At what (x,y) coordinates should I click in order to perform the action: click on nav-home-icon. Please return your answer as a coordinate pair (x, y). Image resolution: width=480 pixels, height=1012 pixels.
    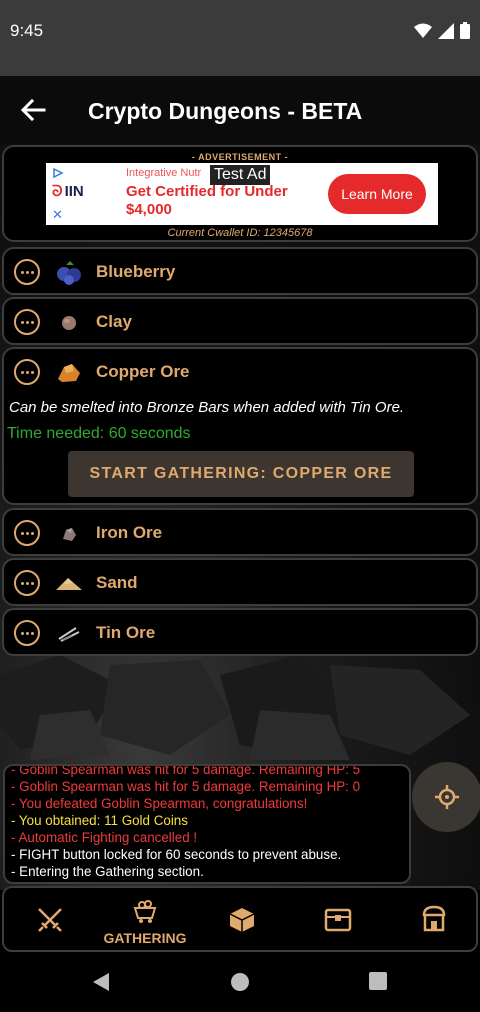
    Looking at the image, I should click on (240, 982).